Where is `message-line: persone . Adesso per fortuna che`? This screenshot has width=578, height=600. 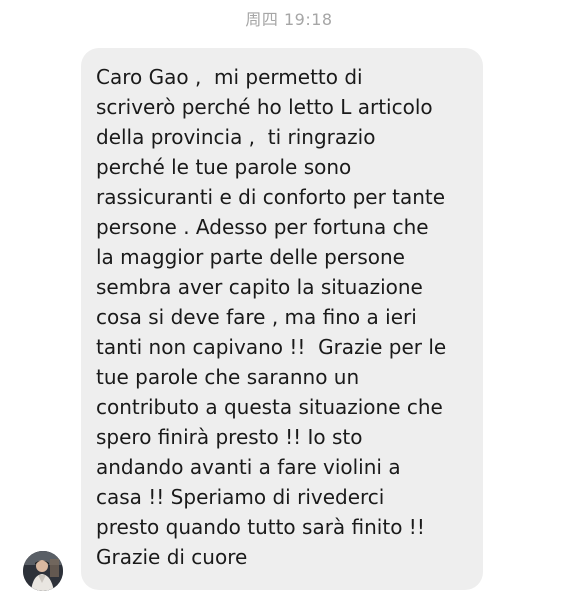
message-line: persone . Adesso per fortuna che is located at coordinates (262, 227).